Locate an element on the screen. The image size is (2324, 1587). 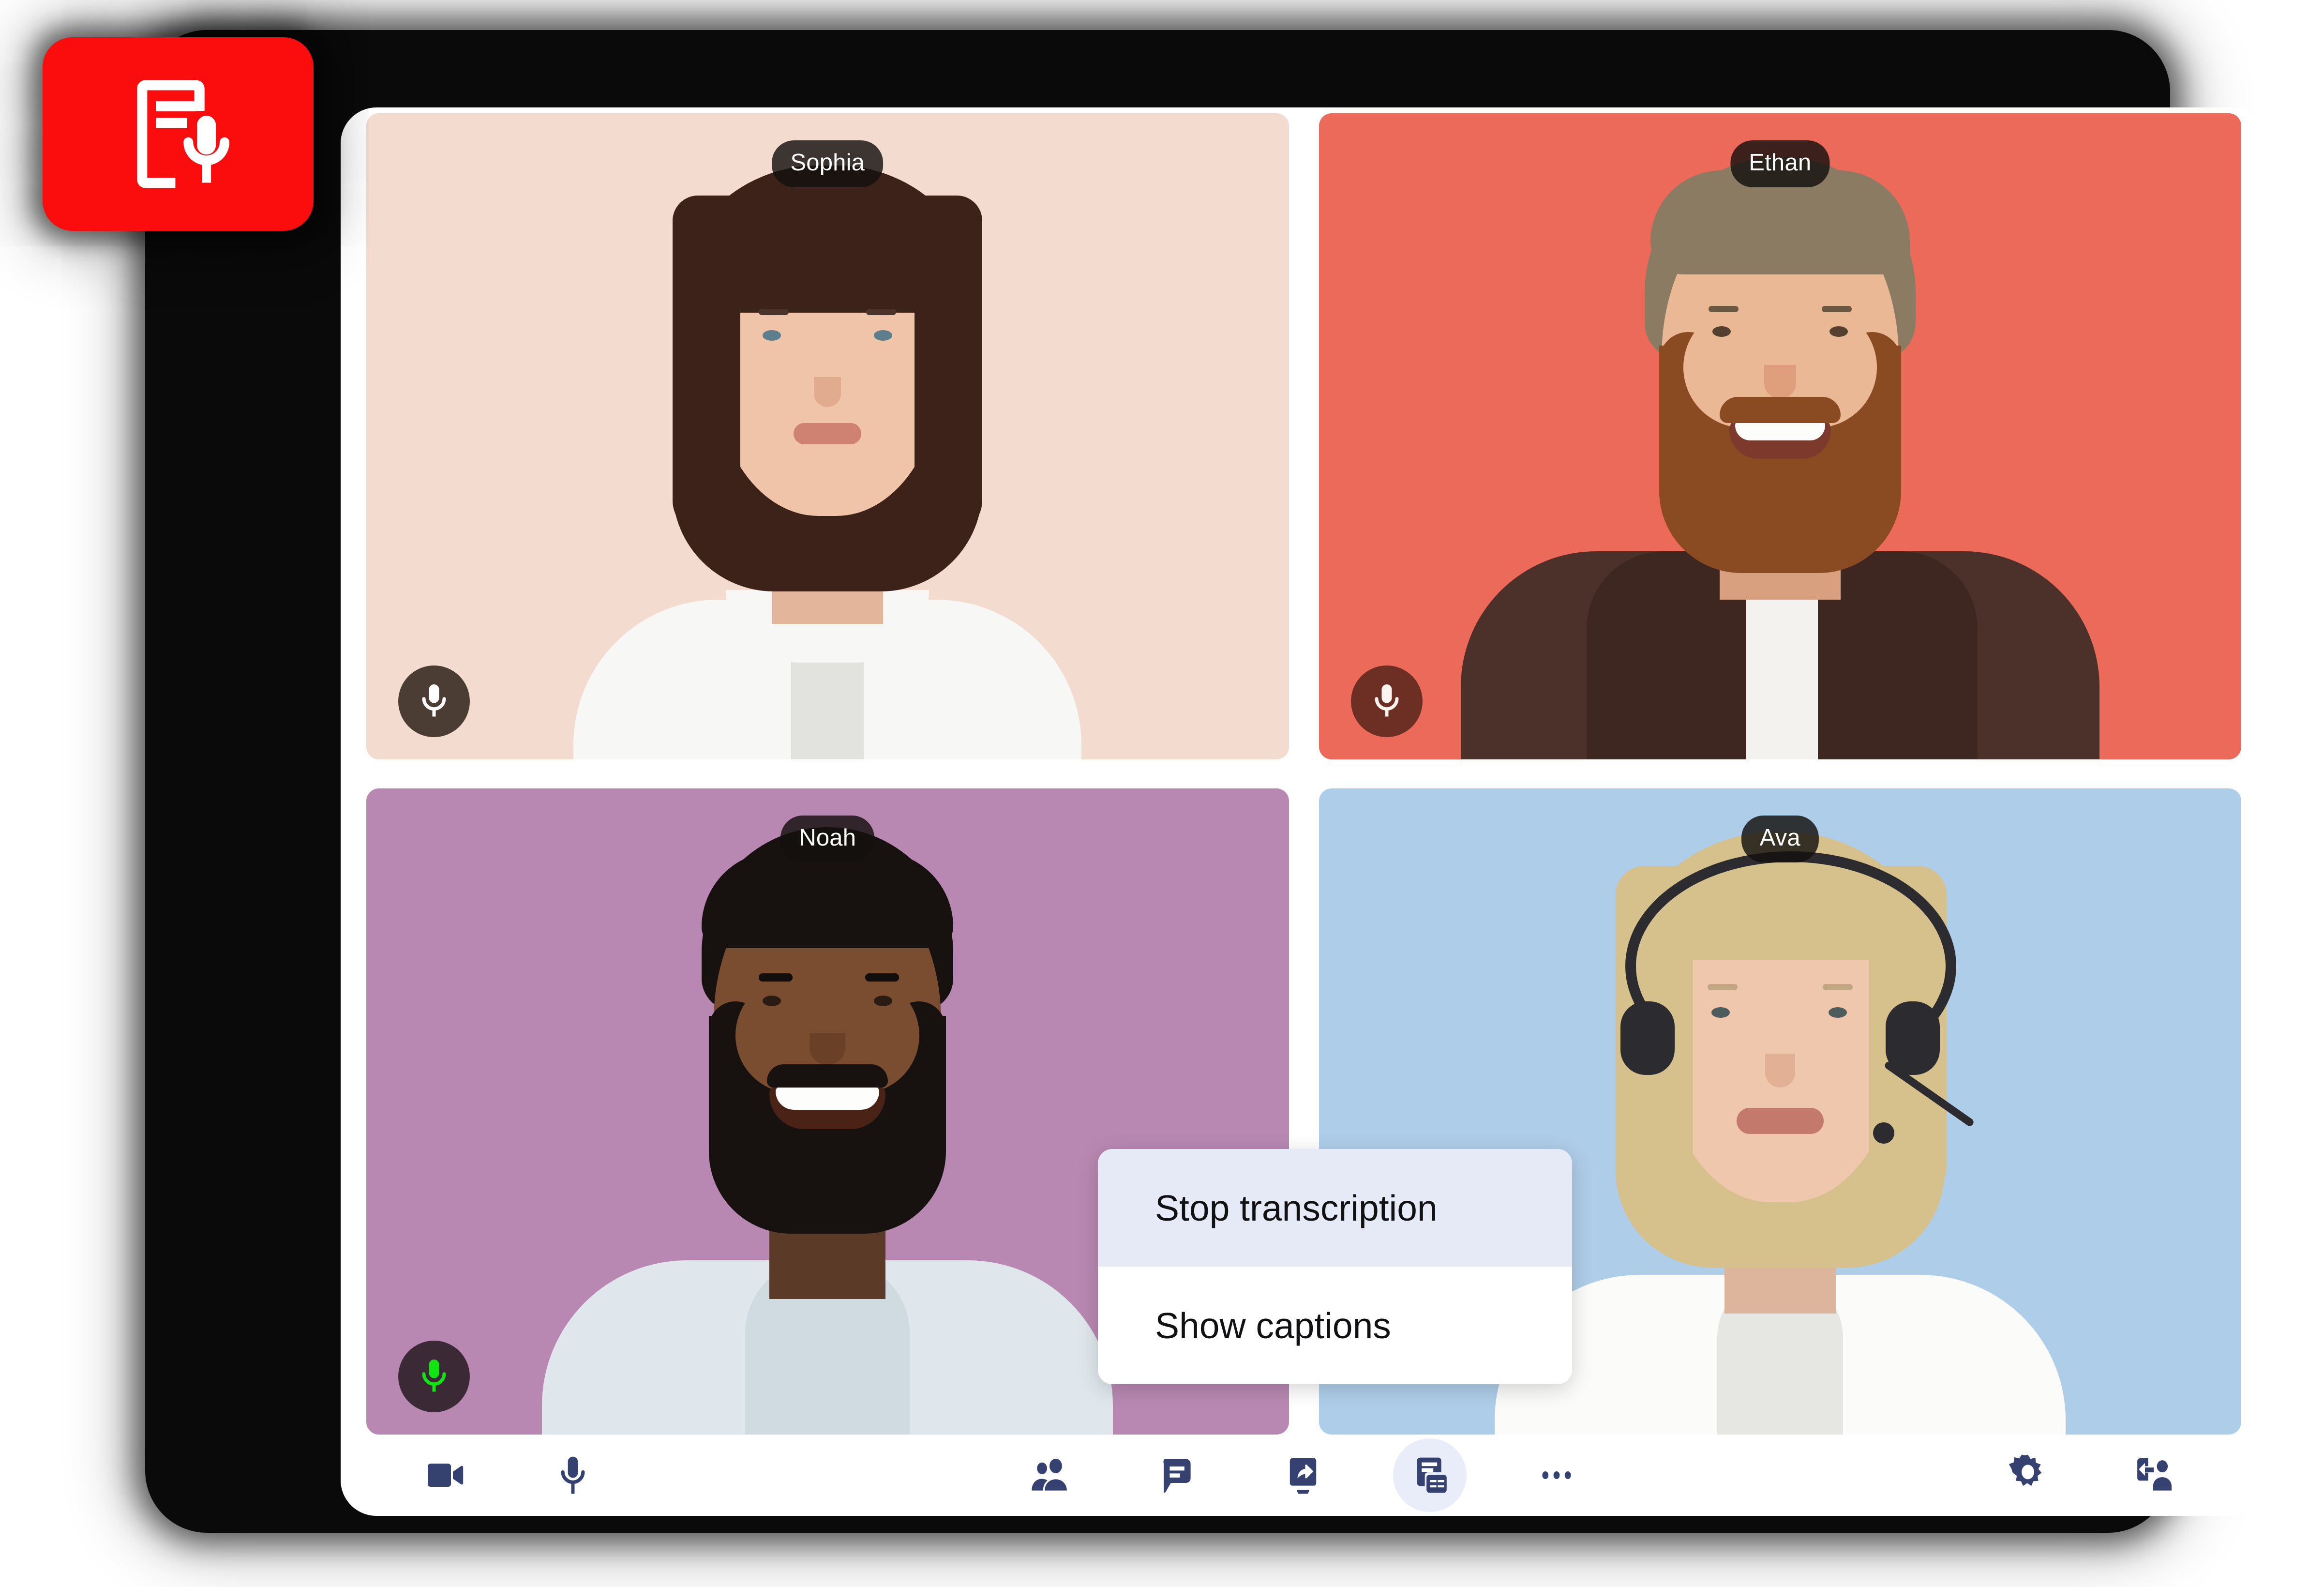
leave-meeting-icon is located at coordinates (2155, 1474).